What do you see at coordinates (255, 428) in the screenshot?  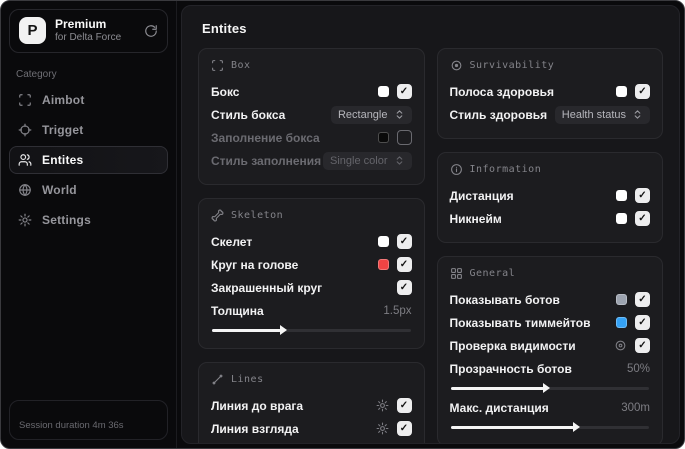 I see `setting-label: Линия взгляда` at bounding box center [255, 428].